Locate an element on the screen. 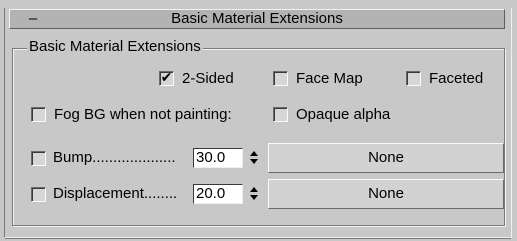 The image size is (517, 241). rollout-title: Basic Material Extensions is located at coordinates (257, 18).